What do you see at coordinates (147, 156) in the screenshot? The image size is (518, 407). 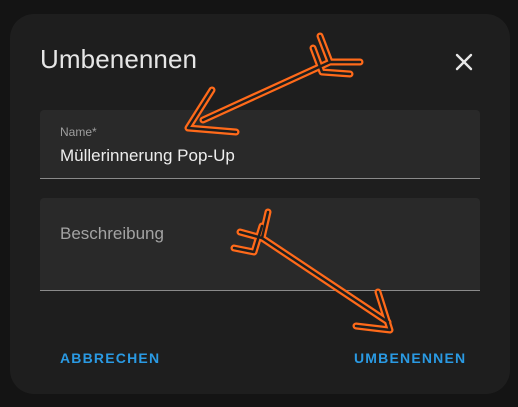 I see `name-field-value: Müllerinnerung Pop-Up` at bounding box center [147, 156].